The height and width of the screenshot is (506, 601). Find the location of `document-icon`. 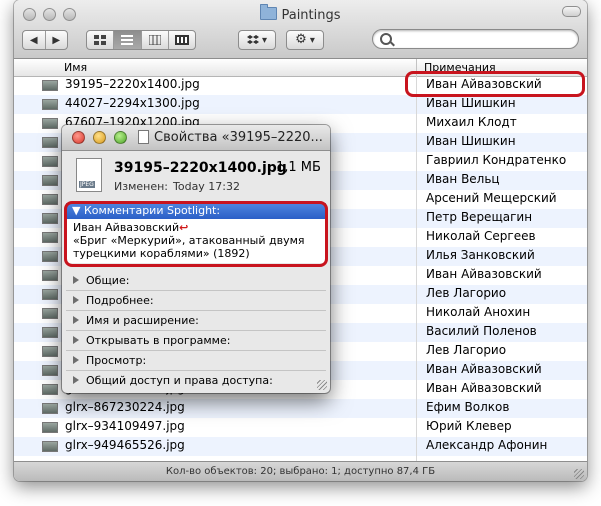

document-icon is located at coordinates (143, 137).